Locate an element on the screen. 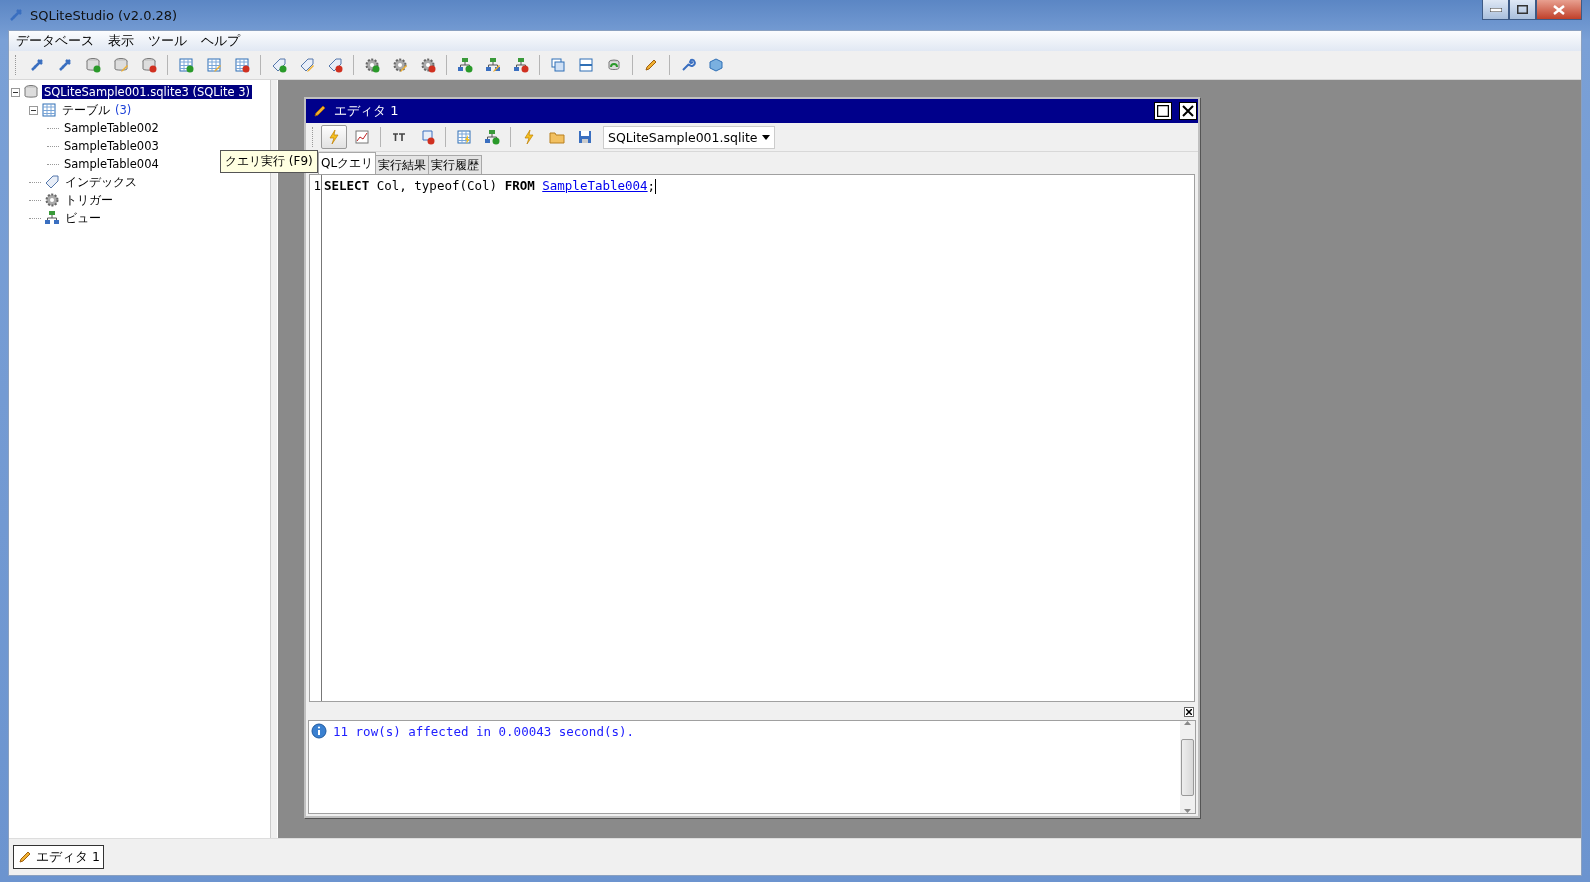 The height and width of the screenshot is (882, 1590). tag-plus-icon is located at coordinates (279, 65).